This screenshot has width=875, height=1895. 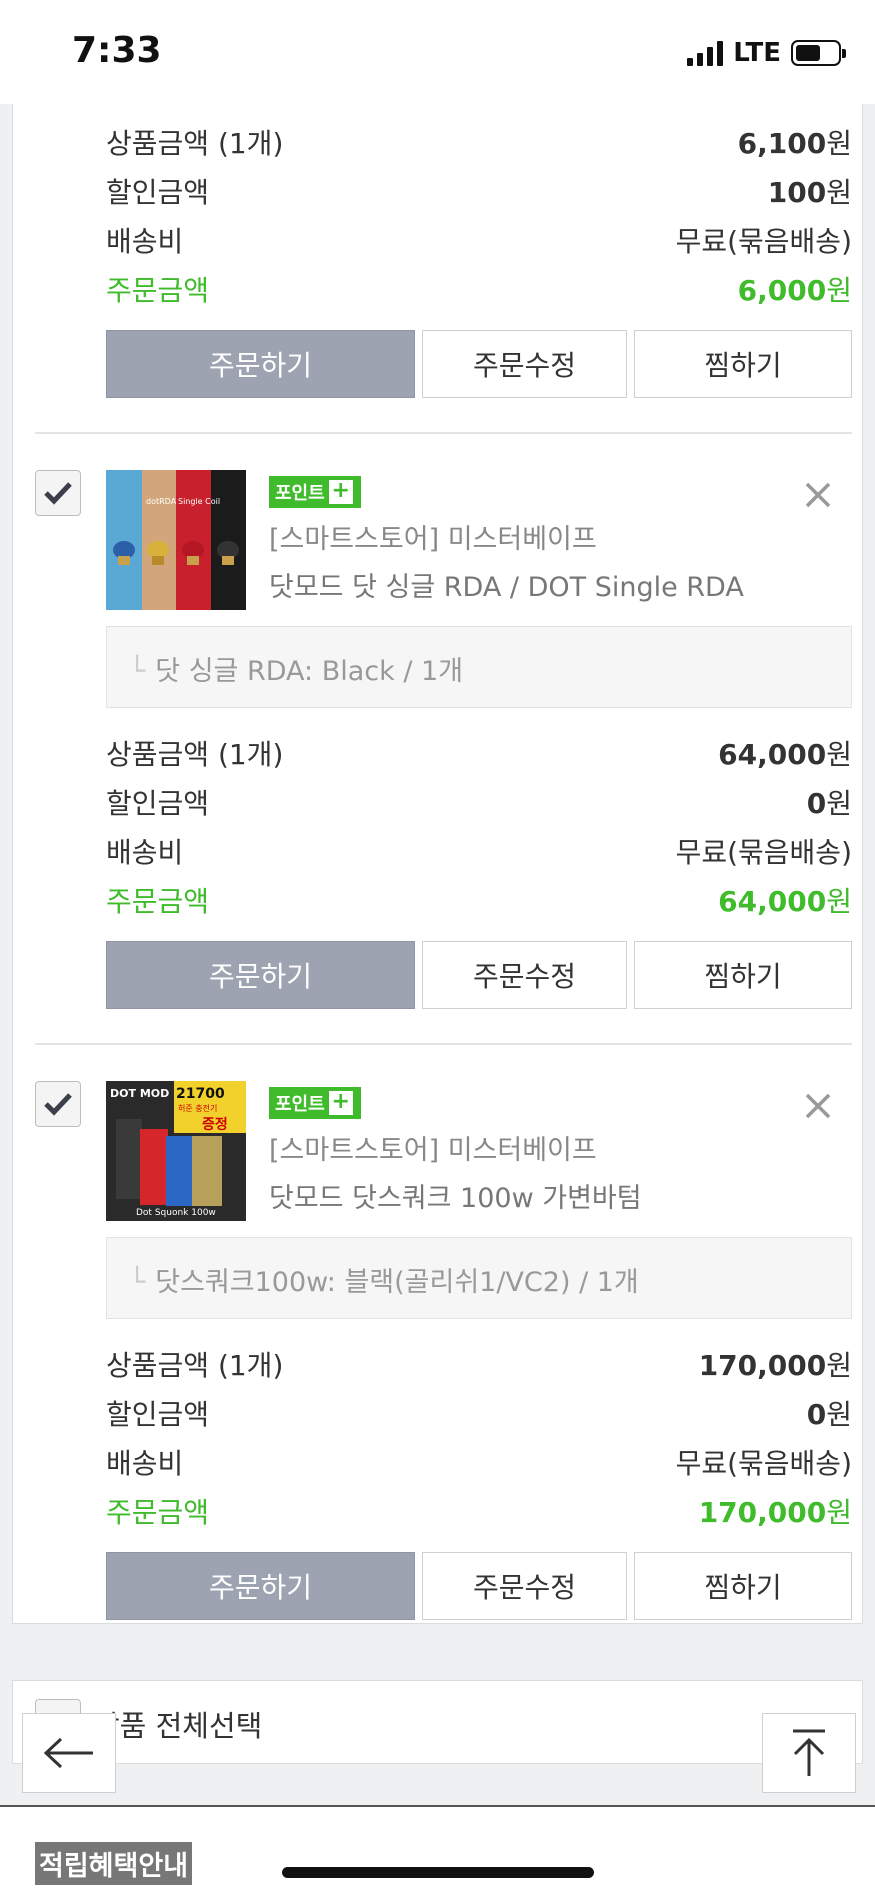 What do you see at coordinates (437, 1850) in the screenshot?
I see `bottom-bar: 적립혜택안내` at bounding box center [437, 1850].